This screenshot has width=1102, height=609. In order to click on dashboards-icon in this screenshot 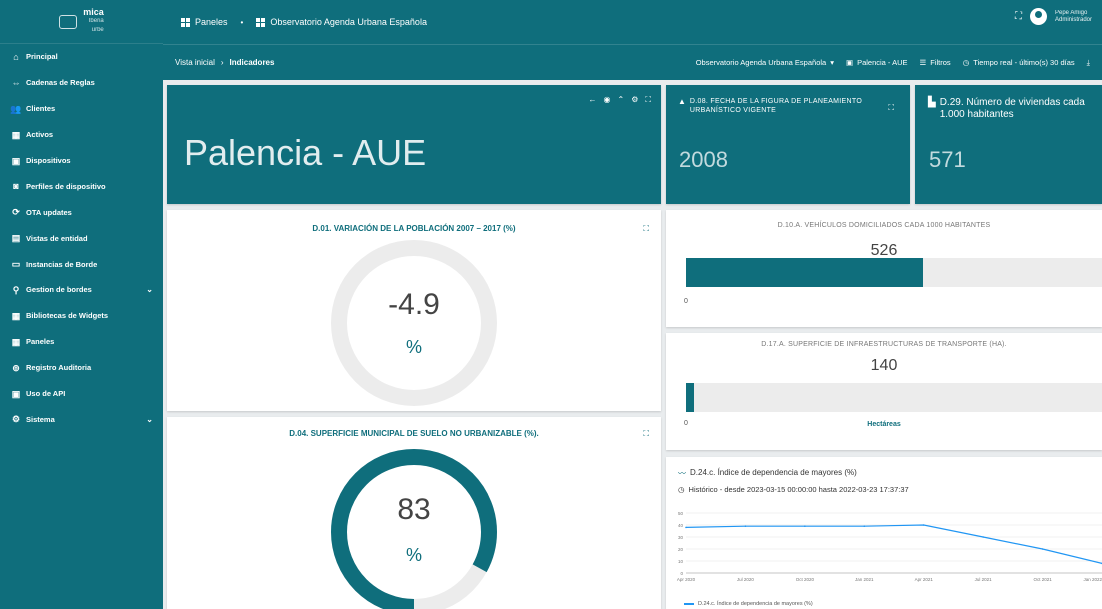, I will do `click(185, 22)`.